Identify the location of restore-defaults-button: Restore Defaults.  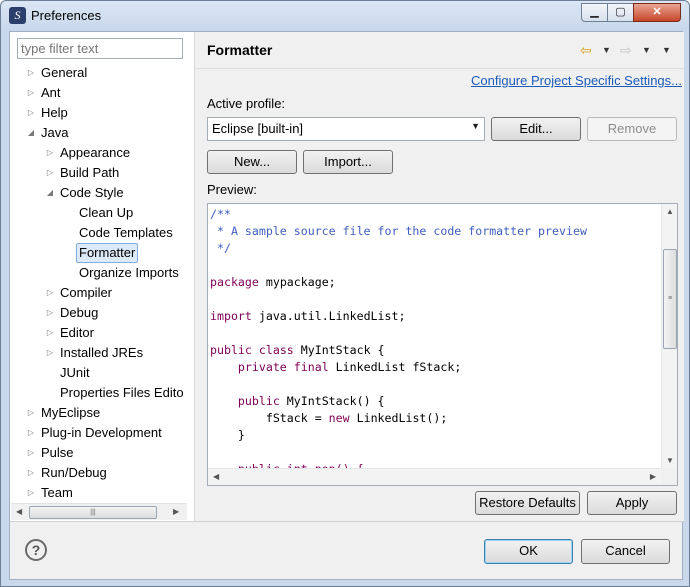
(527, 503).